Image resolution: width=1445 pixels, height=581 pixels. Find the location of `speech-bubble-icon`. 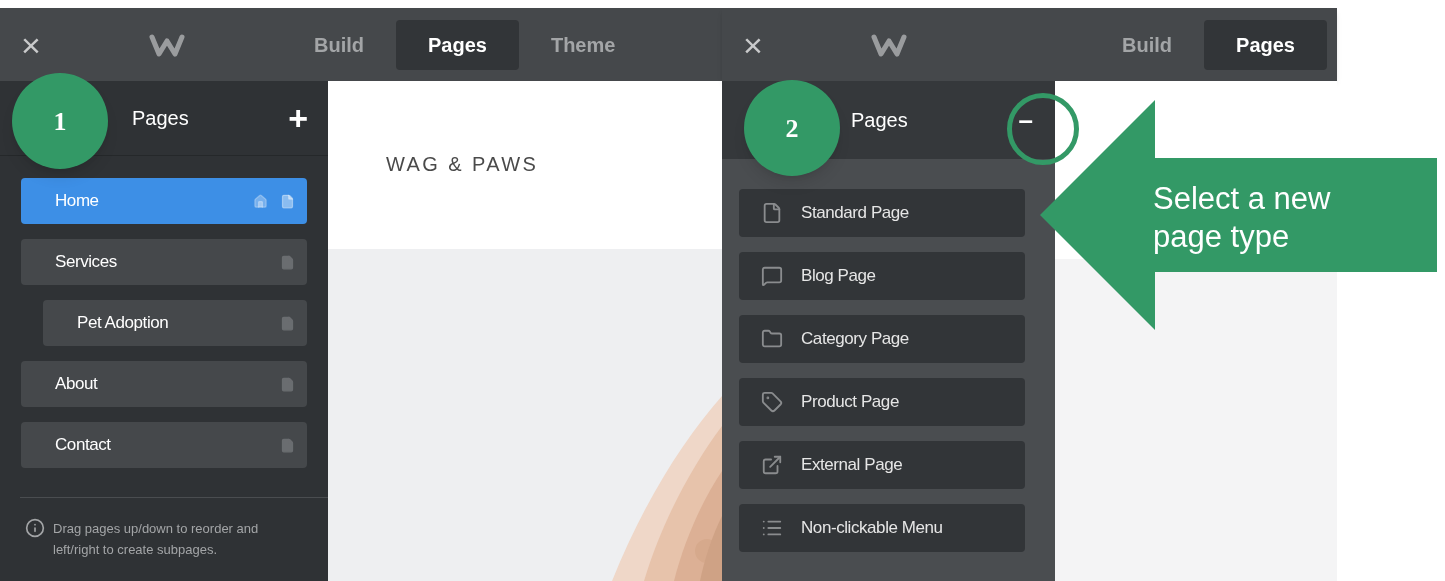

speech-bubble-icon is located at coordinates (772, 276).